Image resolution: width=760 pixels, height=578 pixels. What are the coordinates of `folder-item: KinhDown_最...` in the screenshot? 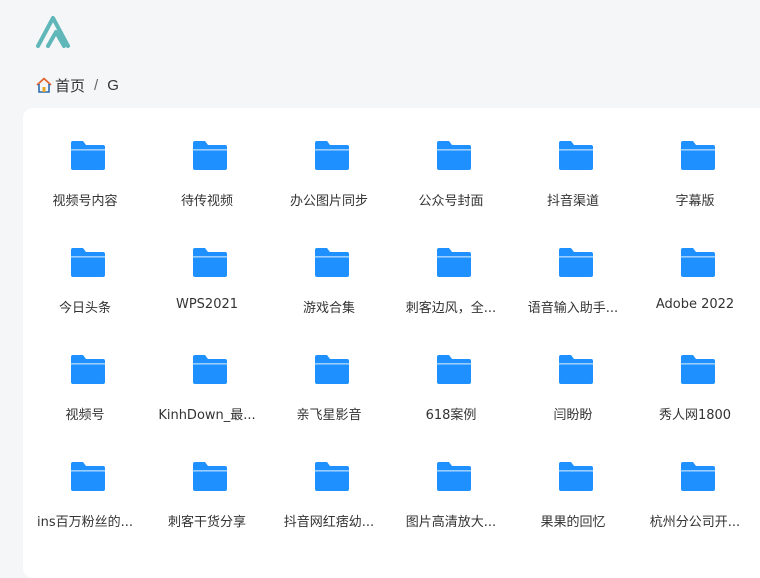 It's located at (207, 372).